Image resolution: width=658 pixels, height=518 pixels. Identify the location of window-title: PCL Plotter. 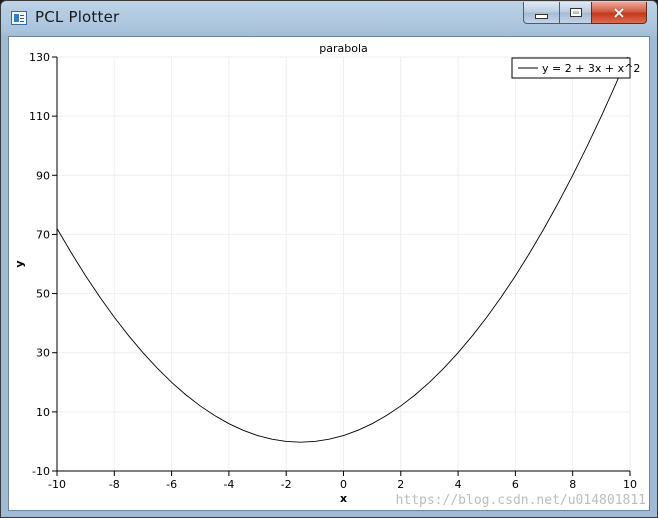
(77, 17).